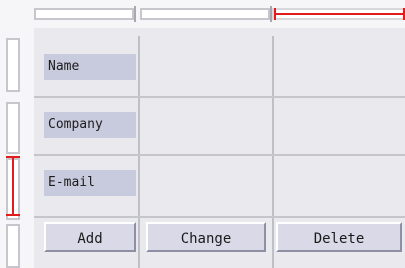 The width and height of the screenshot is (405, 268). I want to click on add-button: Add, so click(90, 237).